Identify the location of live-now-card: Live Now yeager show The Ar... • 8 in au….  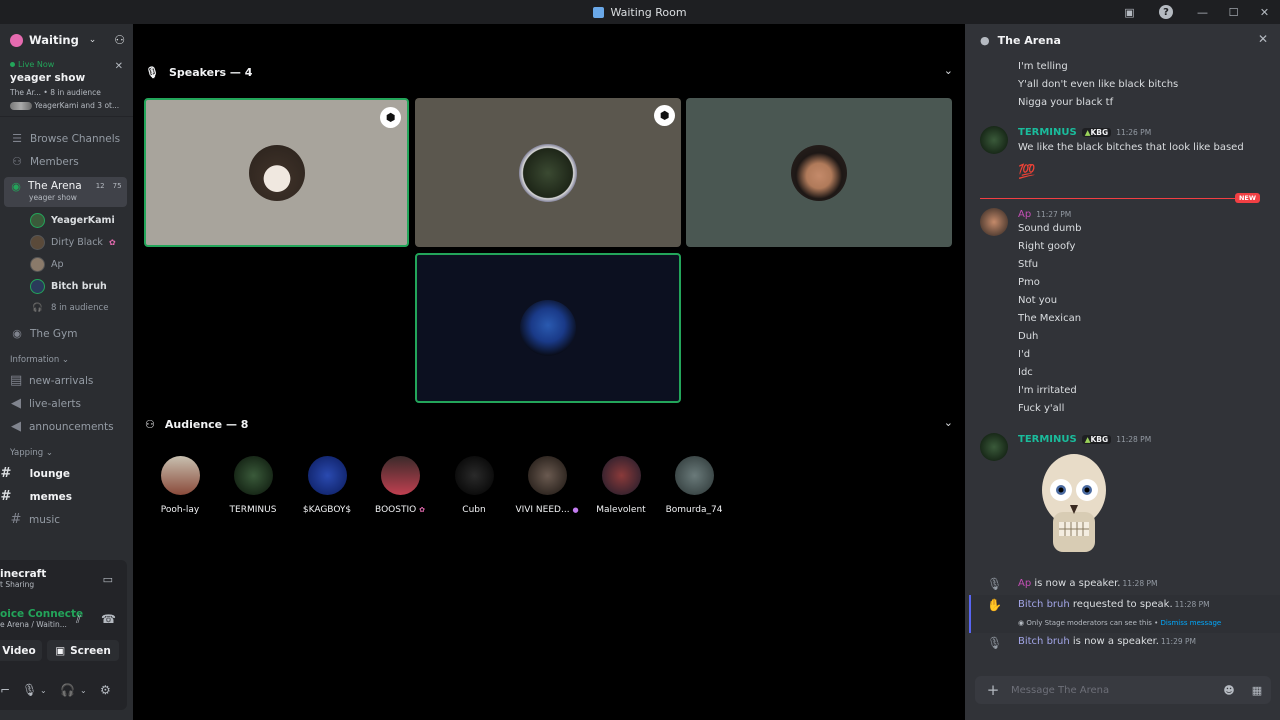
(66, 86).